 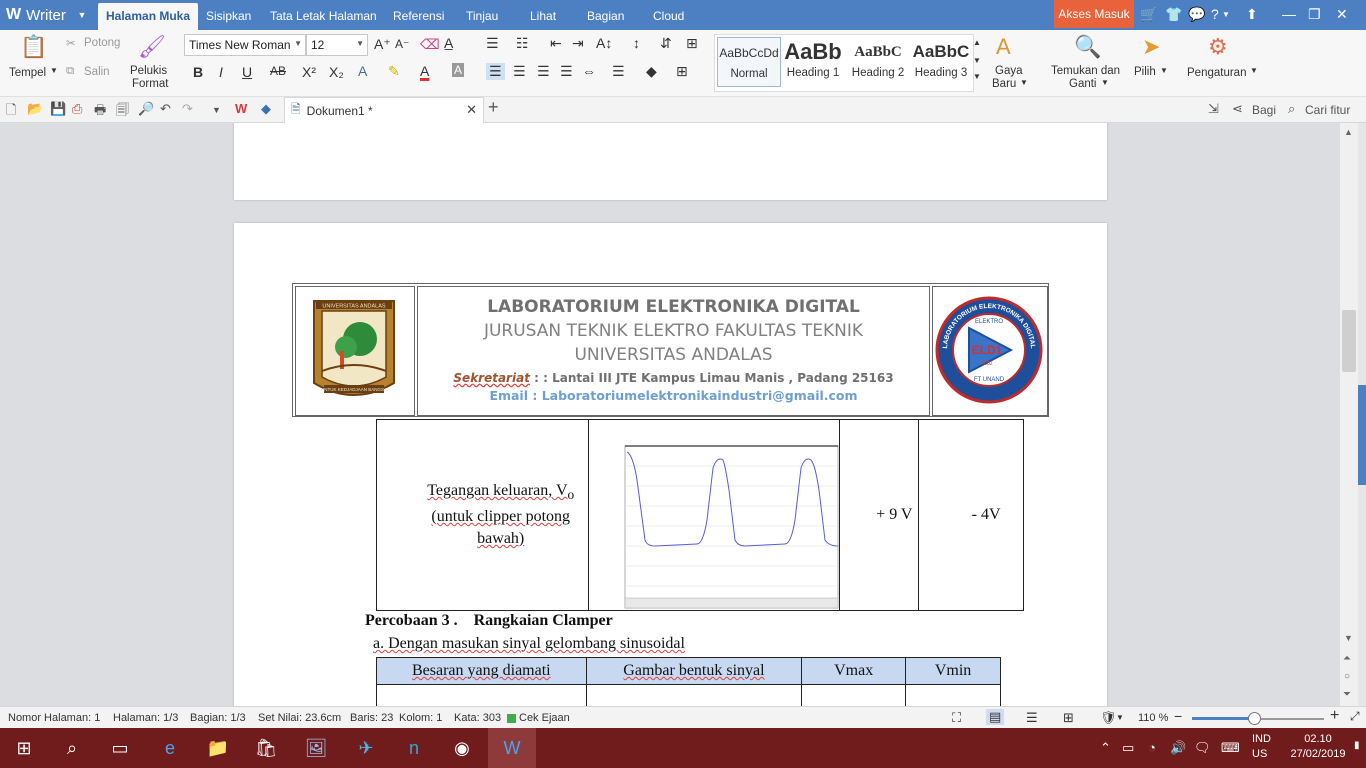 I want to click on settings-icon: ⚙, so click(x=1218, y=47).